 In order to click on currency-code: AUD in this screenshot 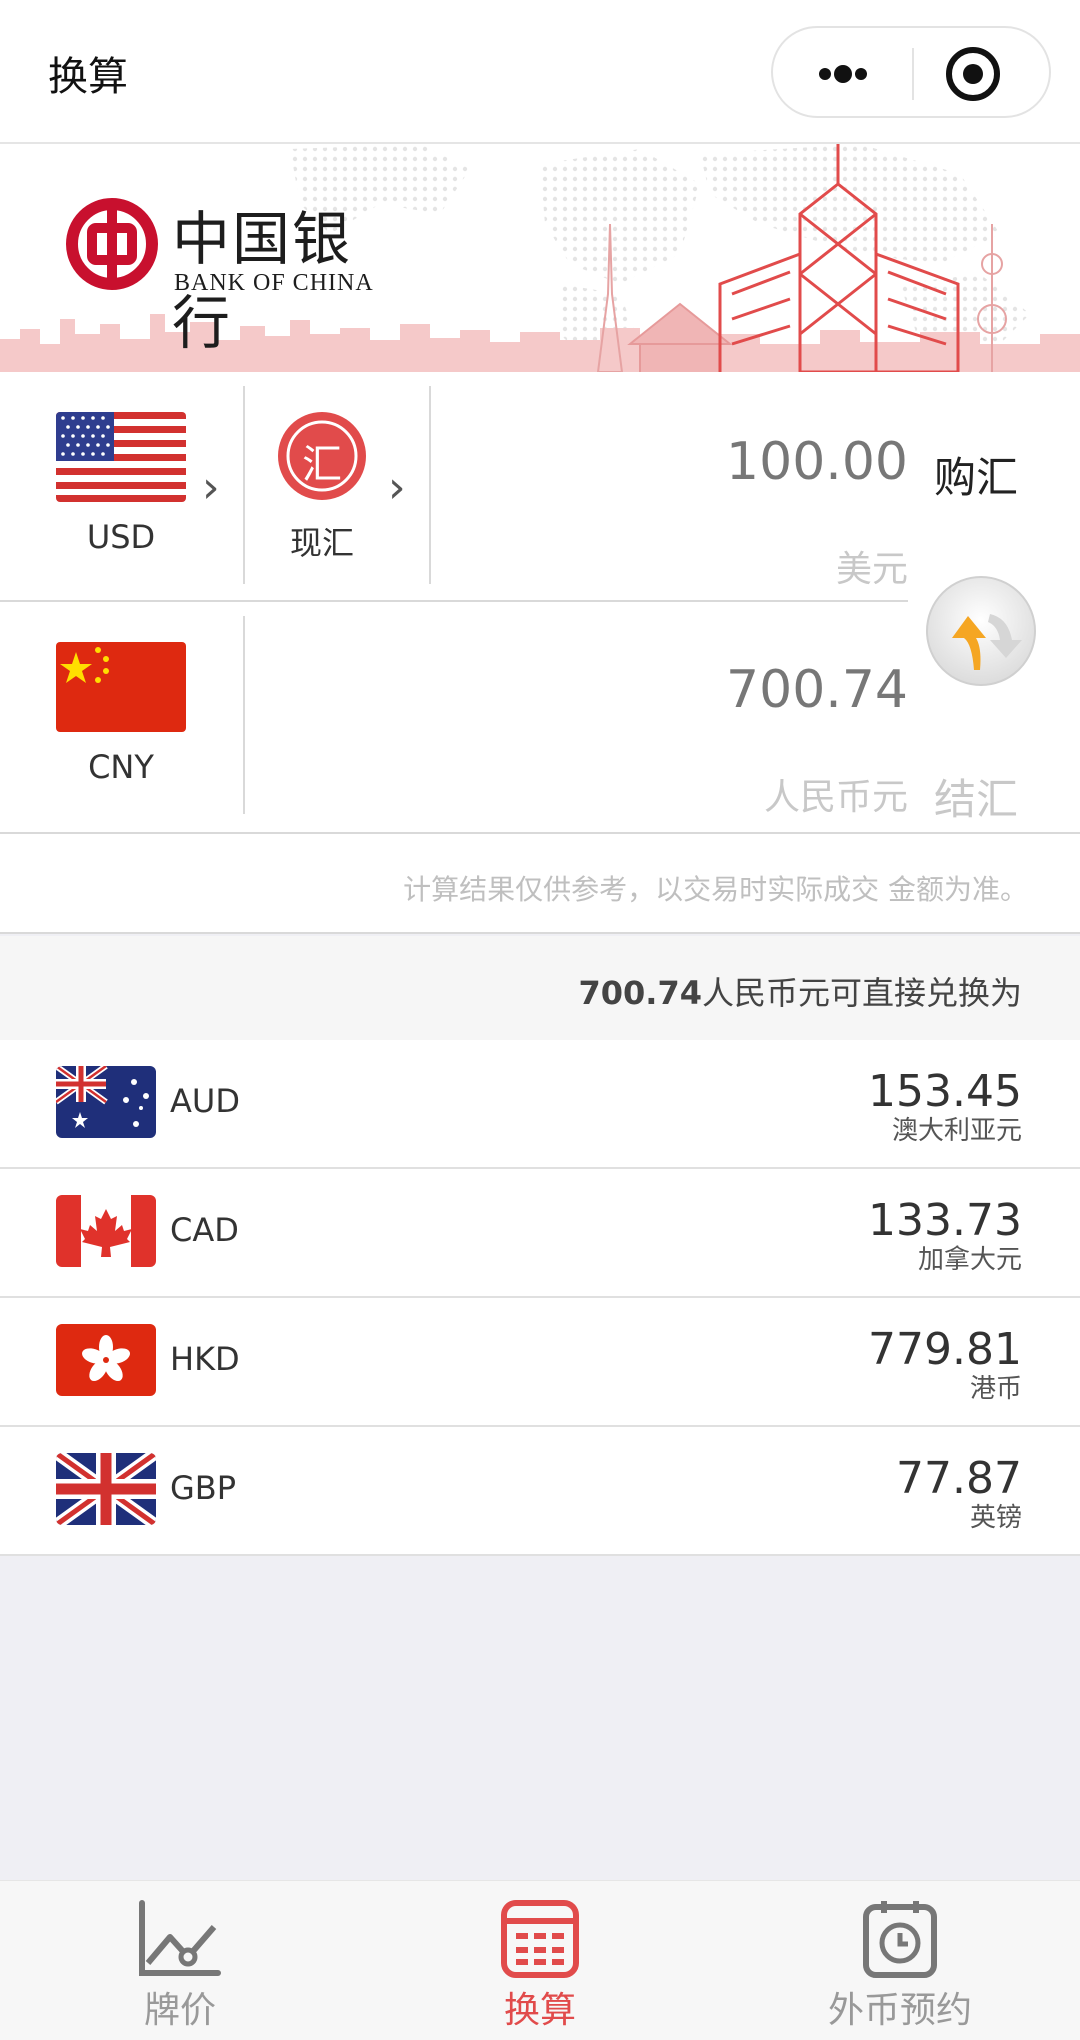, I will do `click(205, 1101)`.